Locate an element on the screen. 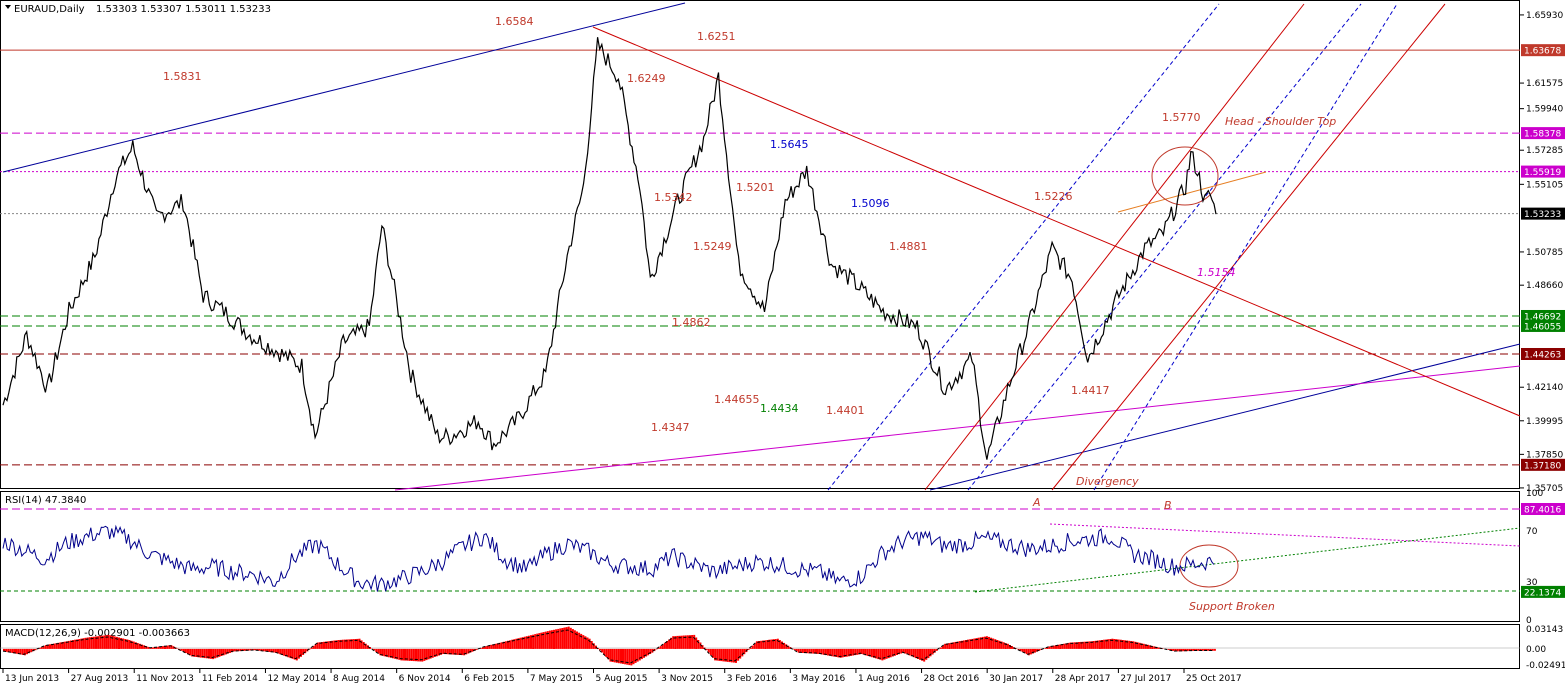 Image resolution: width=1565 pixels, height=688 pixels. level-price-tag: 1.55919 is located at coordinates (1543, 171).